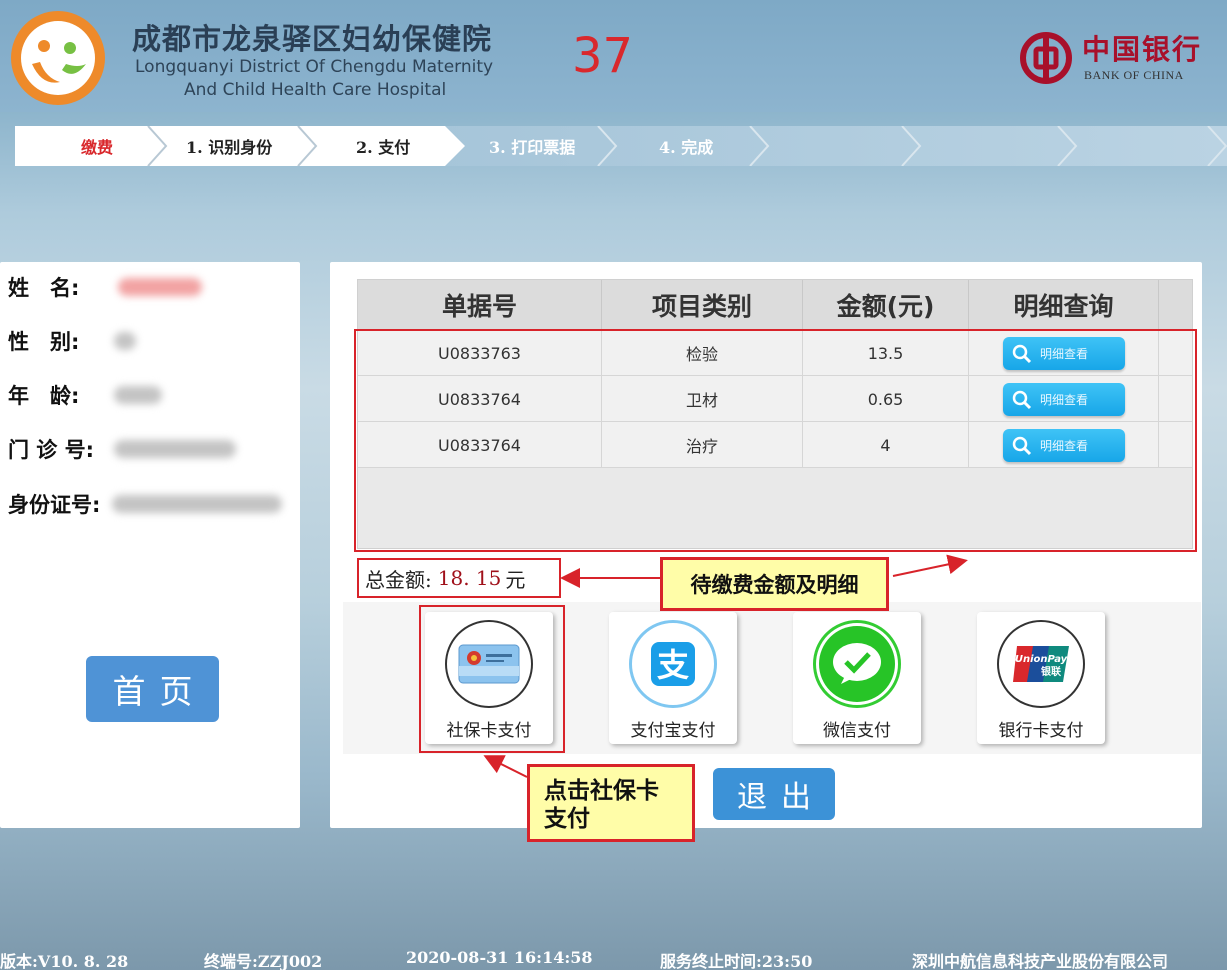  What do you see at coordinates (857, 664) in the screenshot?
I see `wechat-pay-icon` at bounding box center [857, 664].